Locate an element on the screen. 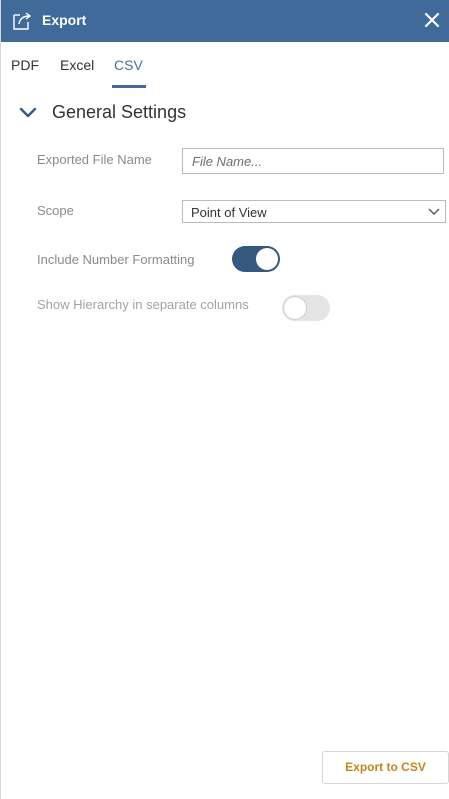 This screenshot has width=449, height=799. dialog-titlebar: Export is located at coordinates (225, 21).